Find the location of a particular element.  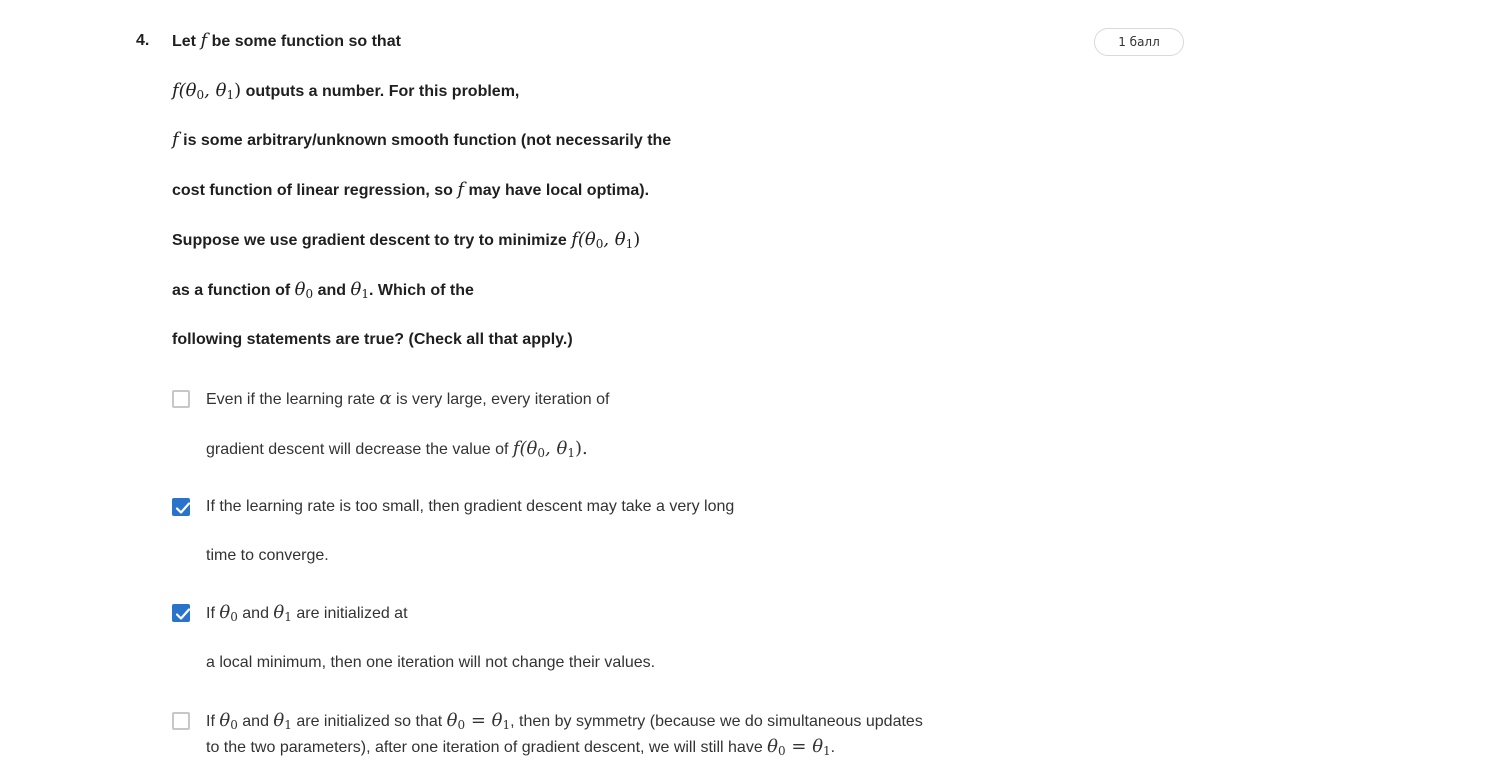

prompt-text: as a function of is located at coordinates (233, 290).